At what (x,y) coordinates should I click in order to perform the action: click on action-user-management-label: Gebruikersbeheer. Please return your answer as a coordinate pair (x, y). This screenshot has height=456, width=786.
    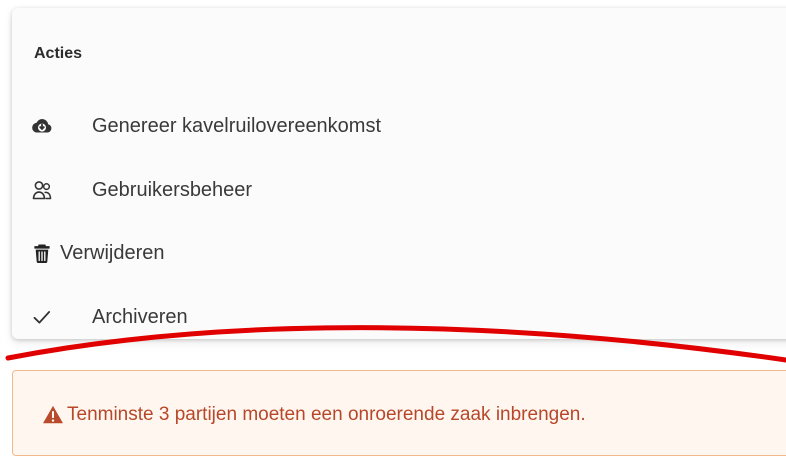
    Looking at the image, I should click on (172, 190).